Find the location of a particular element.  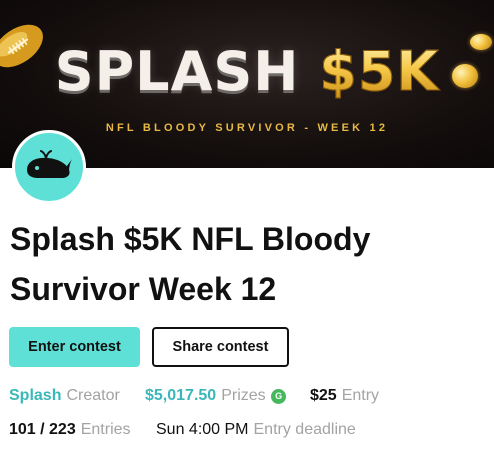

creator-link: Splash is located at coordinates (35, 395).